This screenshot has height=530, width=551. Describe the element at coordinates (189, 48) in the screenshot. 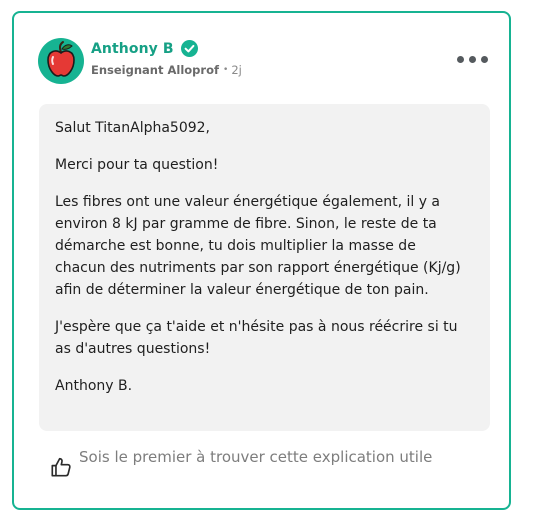

I see `check-circle-icon` at that location.